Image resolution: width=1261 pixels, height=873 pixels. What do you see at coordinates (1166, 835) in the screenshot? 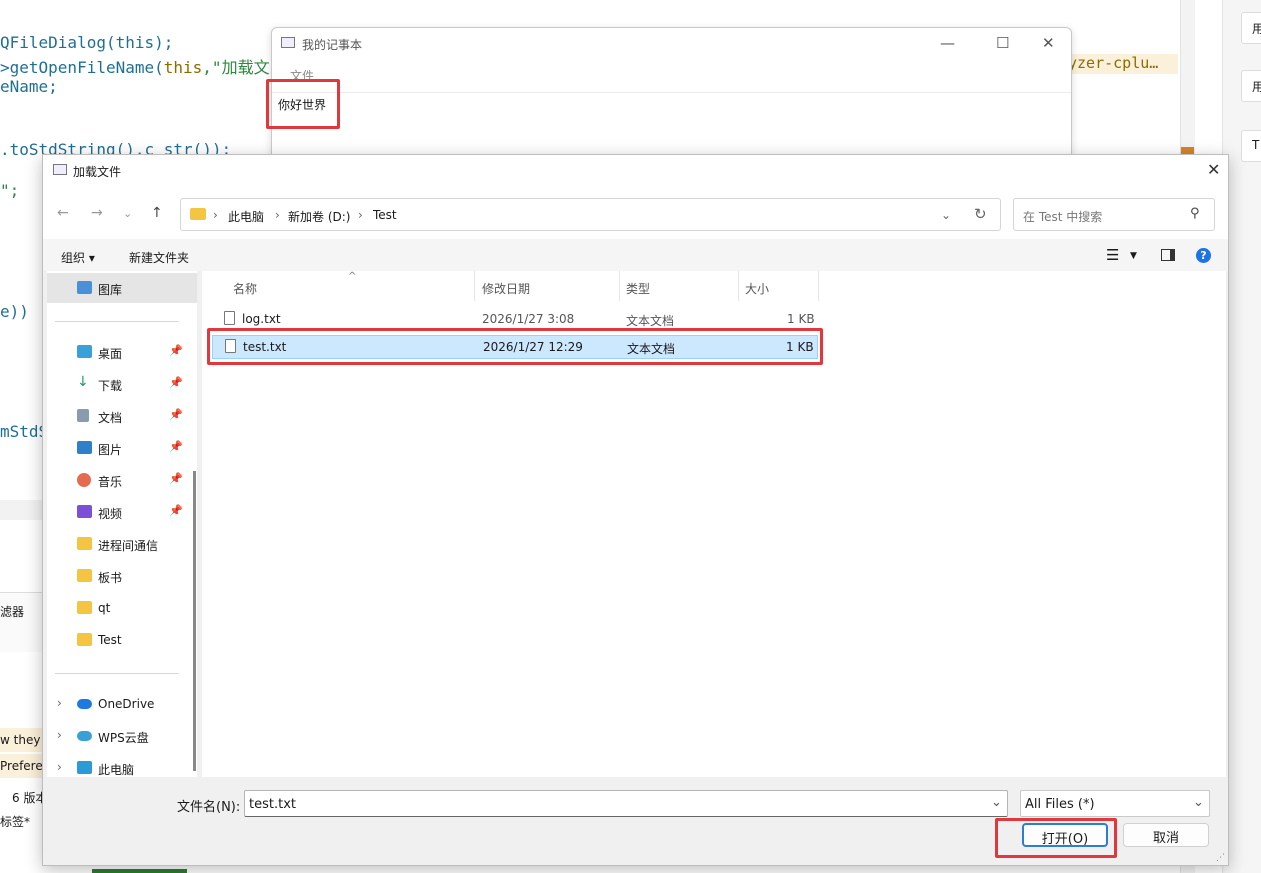
I see `cancel-button: 取消` at bounding box center [1166, 835].